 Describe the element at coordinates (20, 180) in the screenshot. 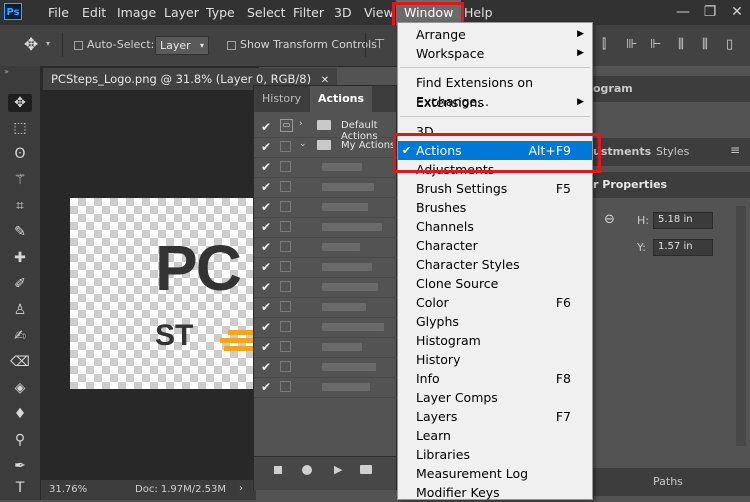

I see `magic-wand-tool-icon: ⚚` at that location.